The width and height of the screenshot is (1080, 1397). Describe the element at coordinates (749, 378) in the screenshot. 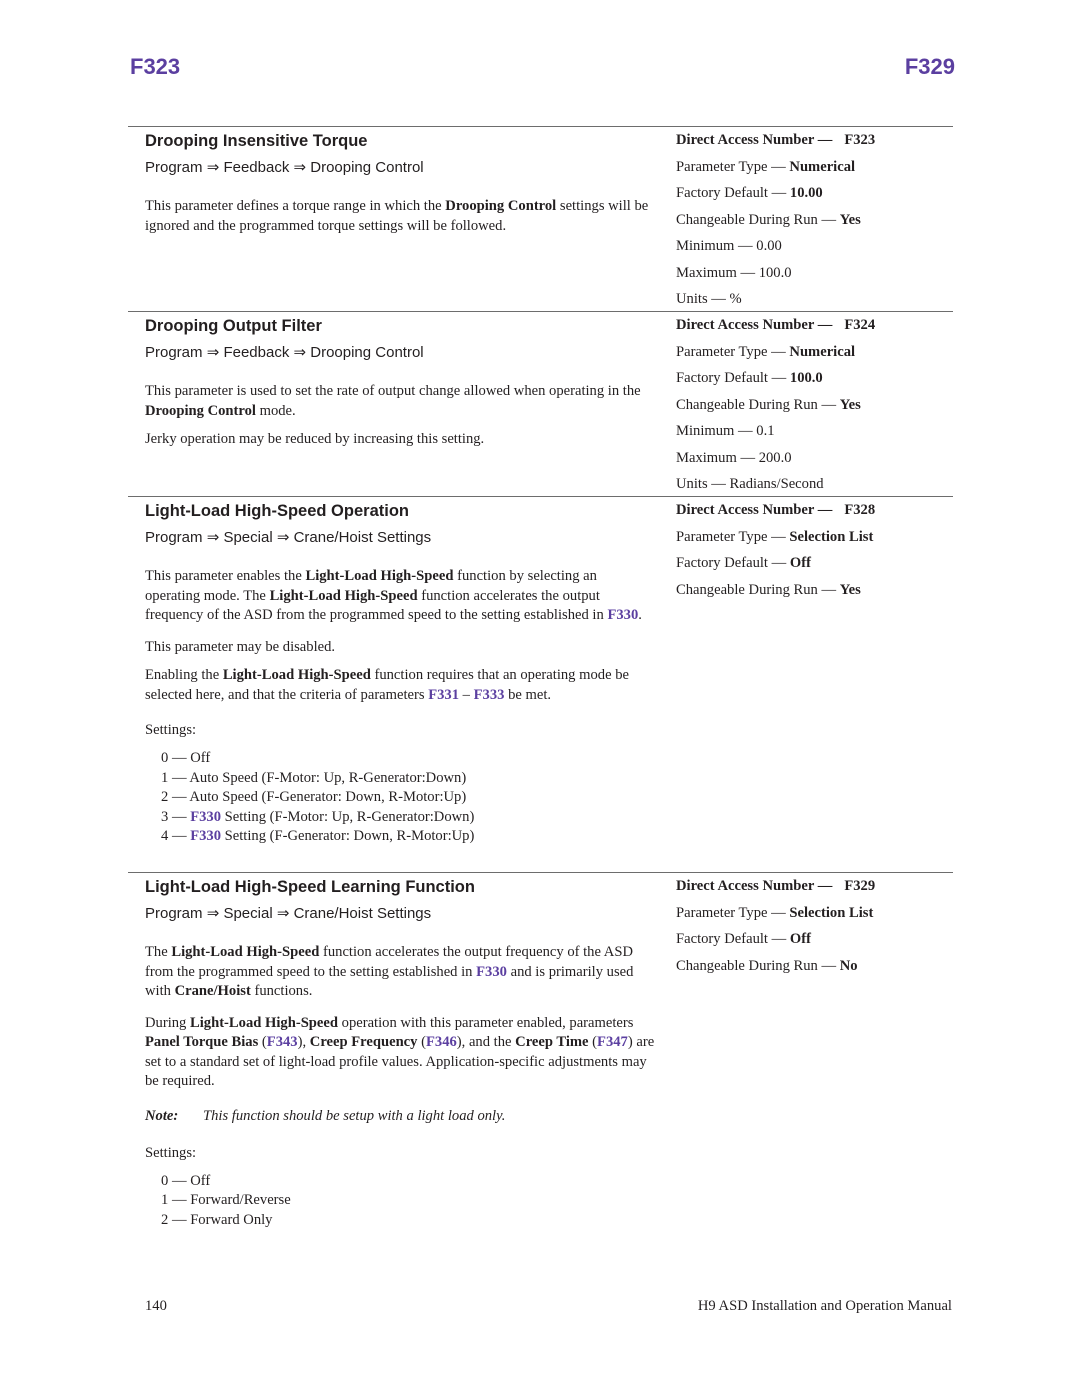

I see `factory-default: Factory Default — 100.0` at that location.